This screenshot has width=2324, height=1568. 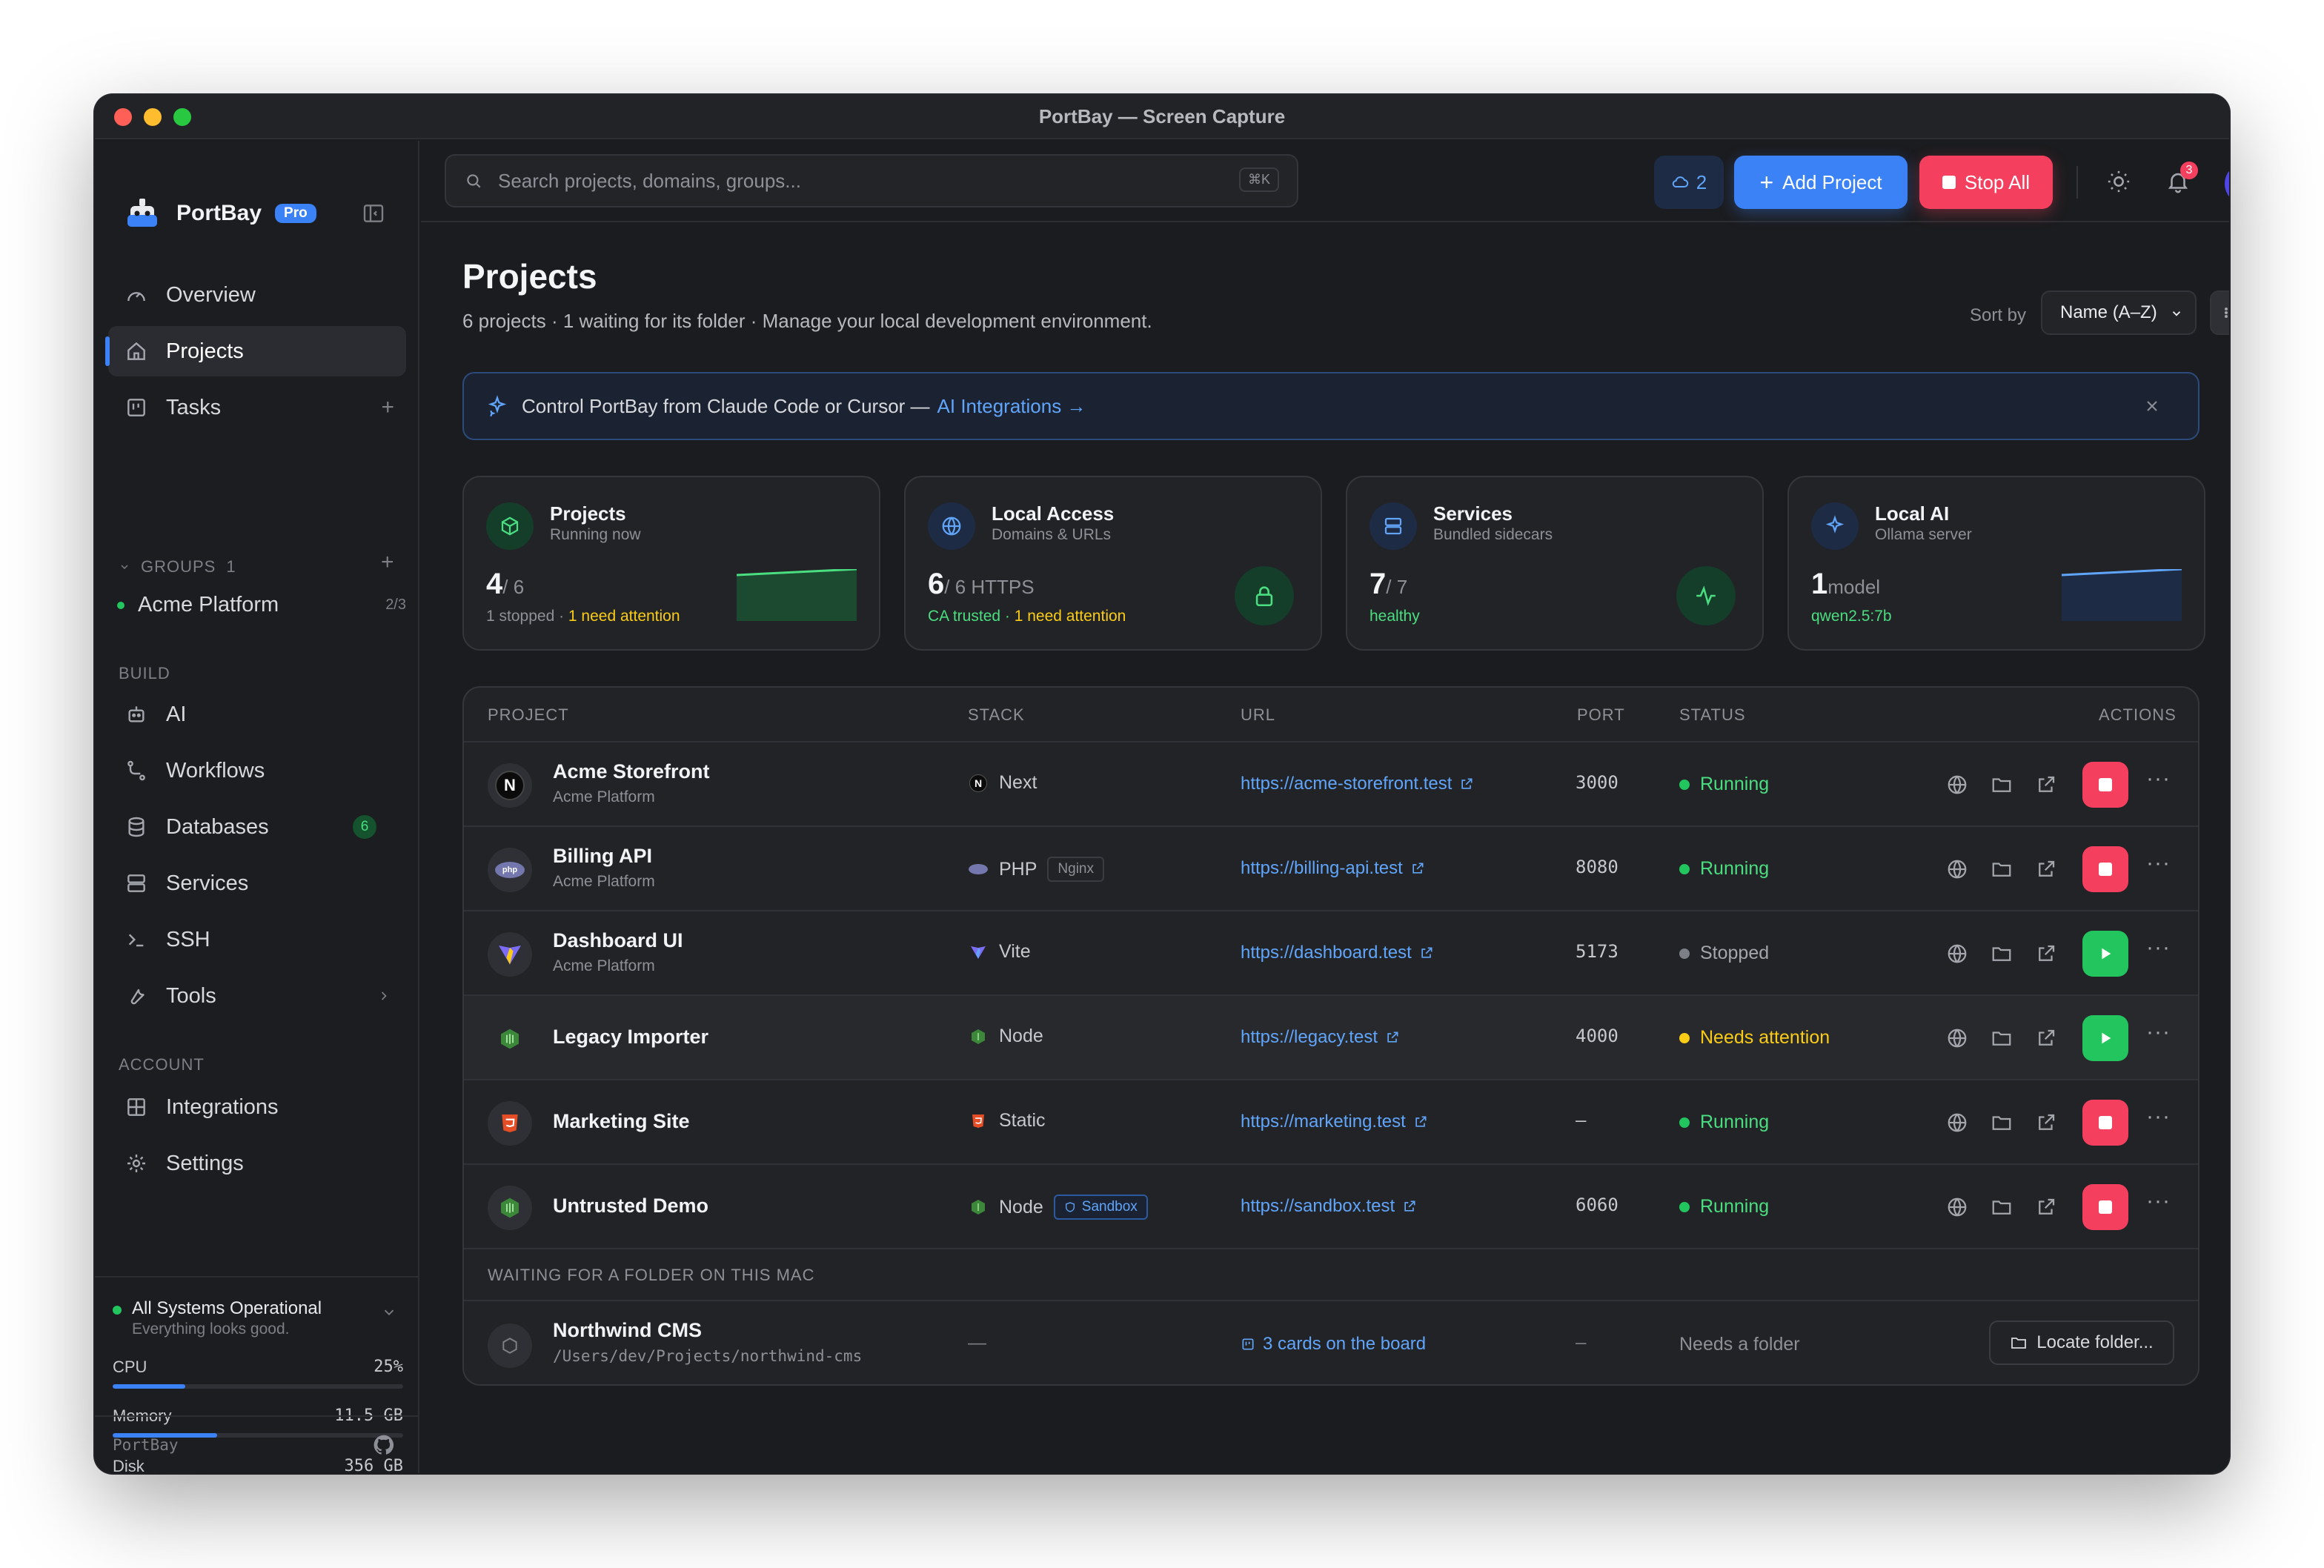 I want to click on add-task-button: +, so click(x=387, y=407).